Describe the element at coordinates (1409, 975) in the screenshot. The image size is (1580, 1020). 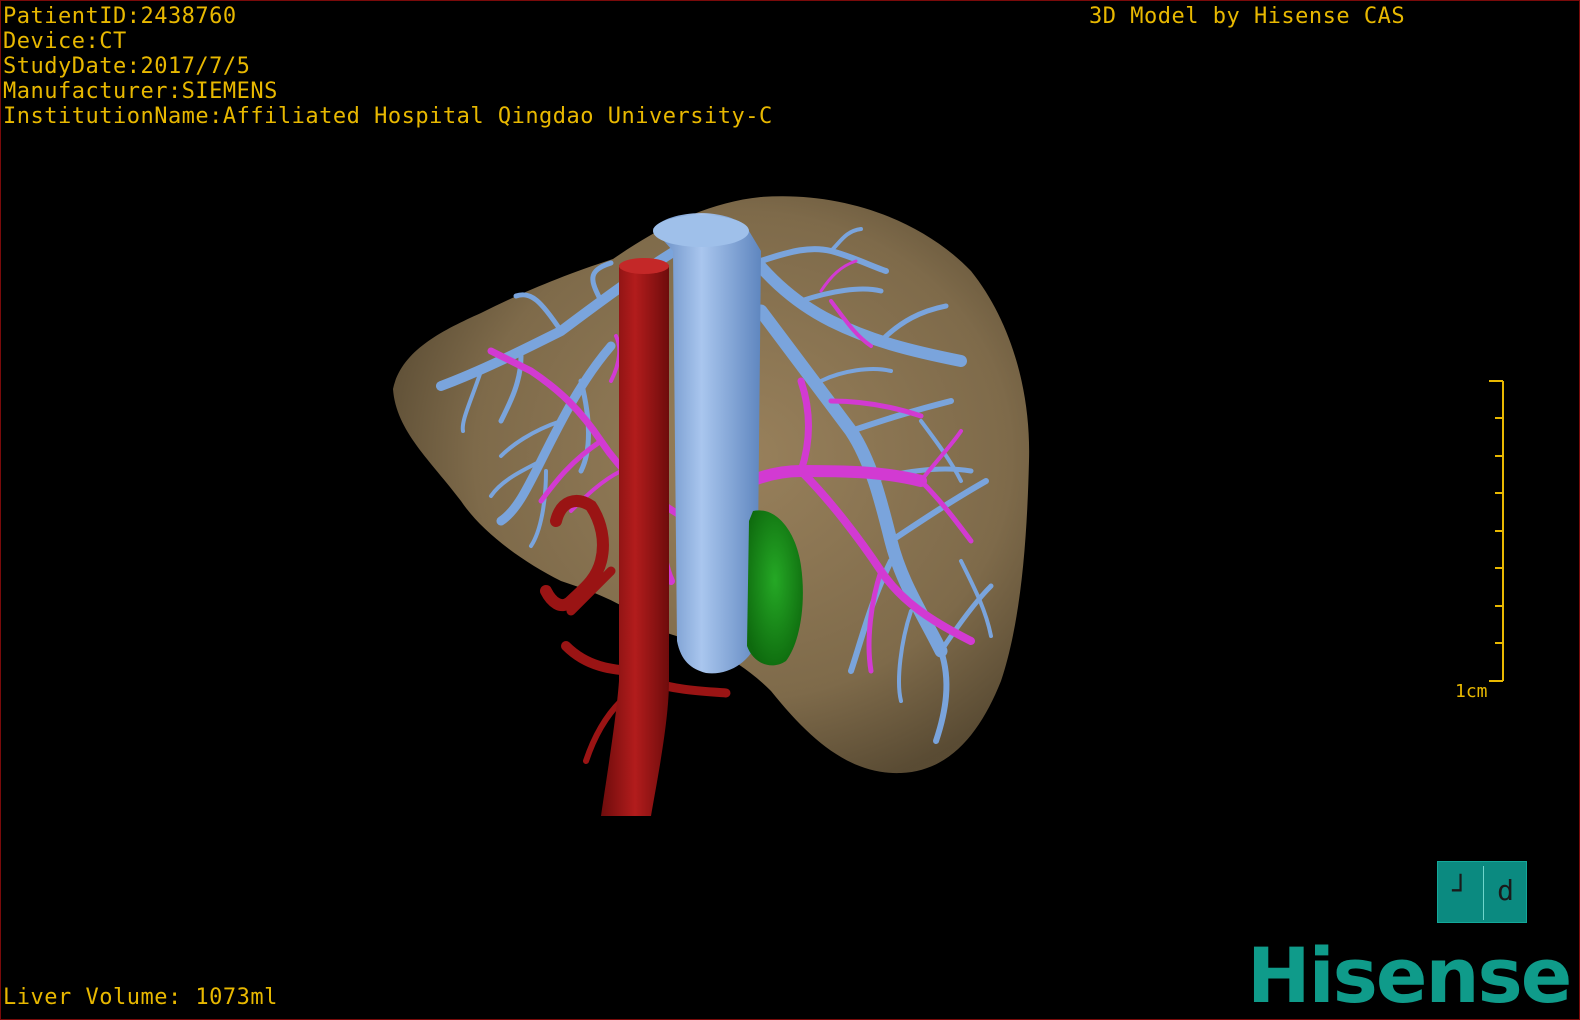
I see `hisense-logo: Hisense` at that location.